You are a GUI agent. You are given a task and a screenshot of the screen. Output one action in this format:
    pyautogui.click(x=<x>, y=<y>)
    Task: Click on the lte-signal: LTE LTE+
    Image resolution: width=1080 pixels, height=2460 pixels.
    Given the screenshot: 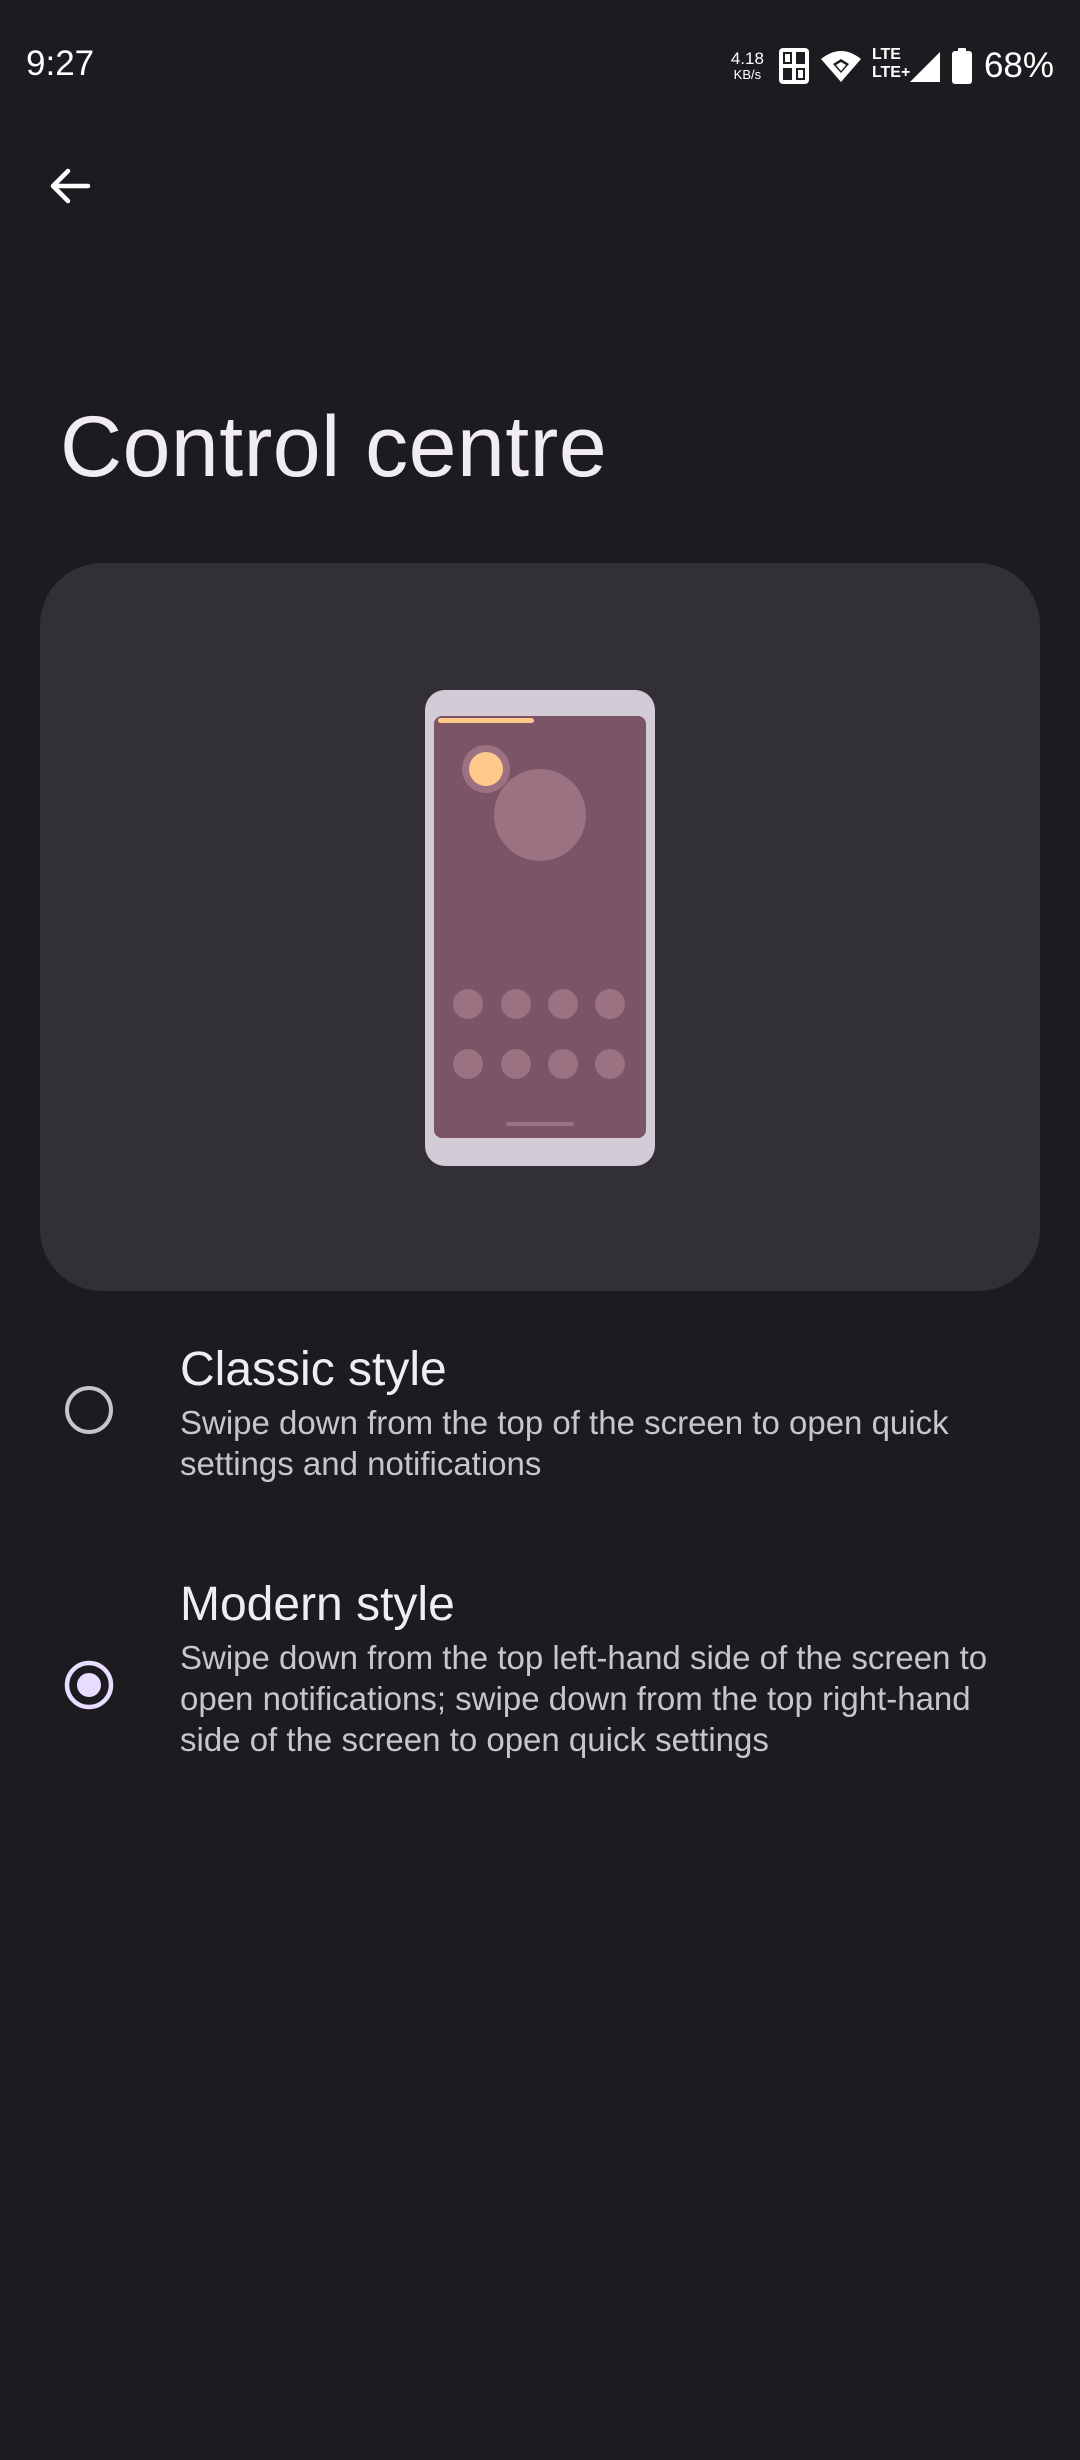 What is the action you would take?
    pyautogui.click(x=907, y=66)
    